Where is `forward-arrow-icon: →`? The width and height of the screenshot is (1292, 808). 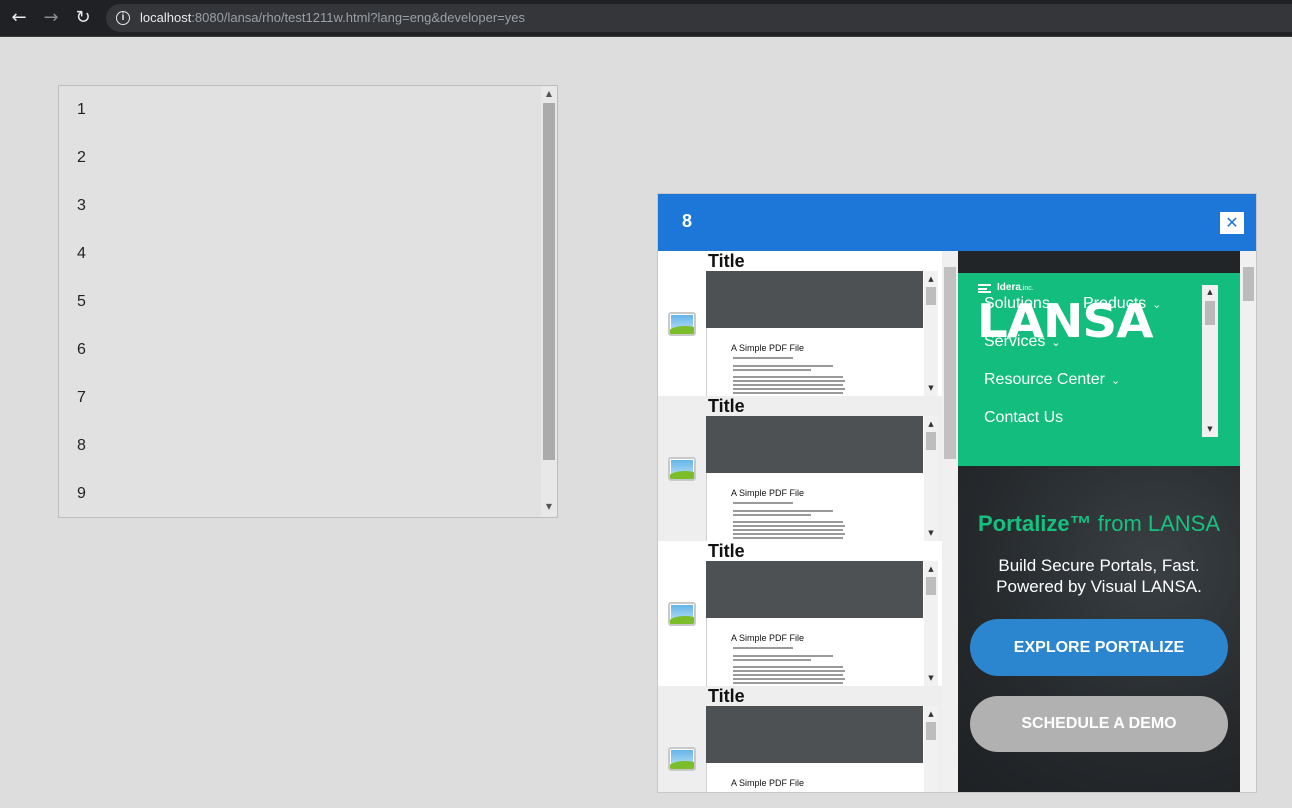
forward-arrow-icon: → is located at coordinates (51, 18).